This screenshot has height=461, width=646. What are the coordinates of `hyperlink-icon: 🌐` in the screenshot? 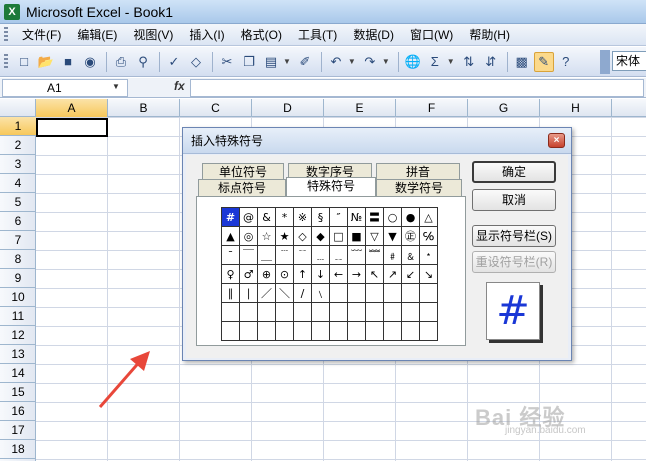 It's located at (413, 62).